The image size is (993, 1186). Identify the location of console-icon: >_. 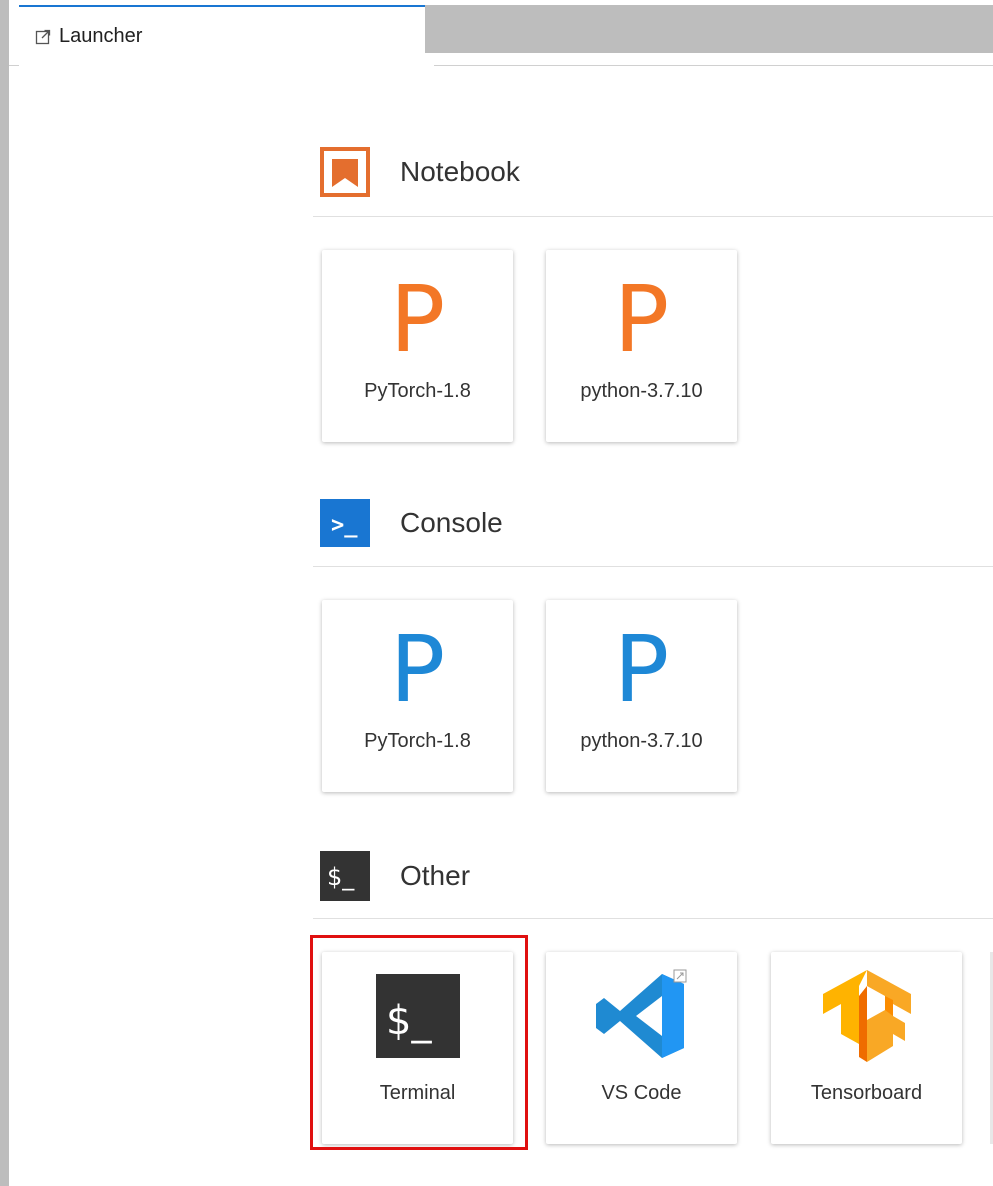
(345, 523).